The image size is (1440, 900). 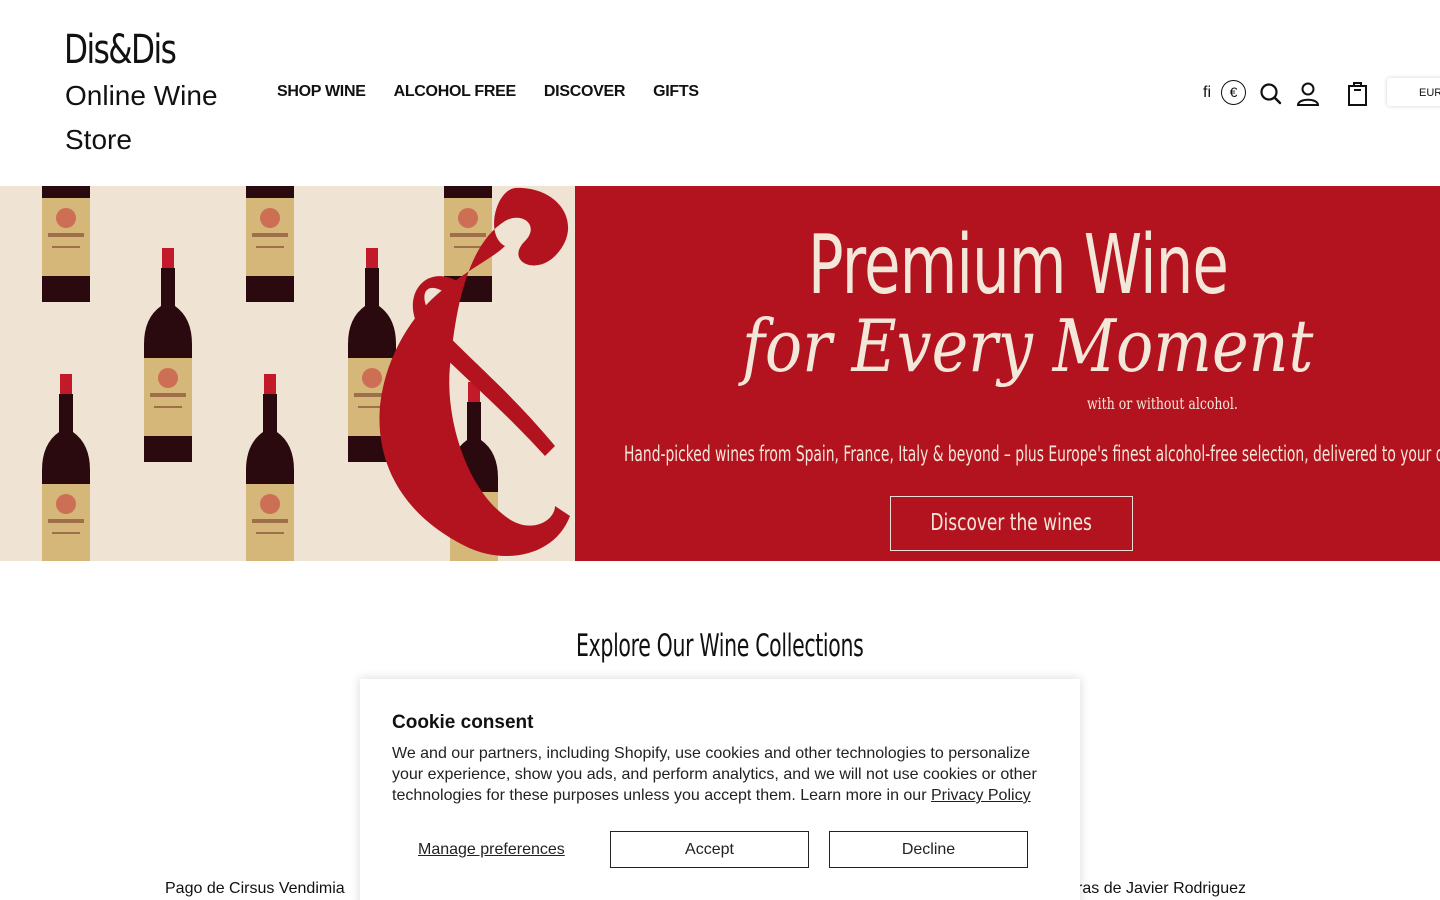 What do you see at coordinates (928, 849) in the screenshot?
I see `decline-button: Decline` at bounding box center [928, 849].